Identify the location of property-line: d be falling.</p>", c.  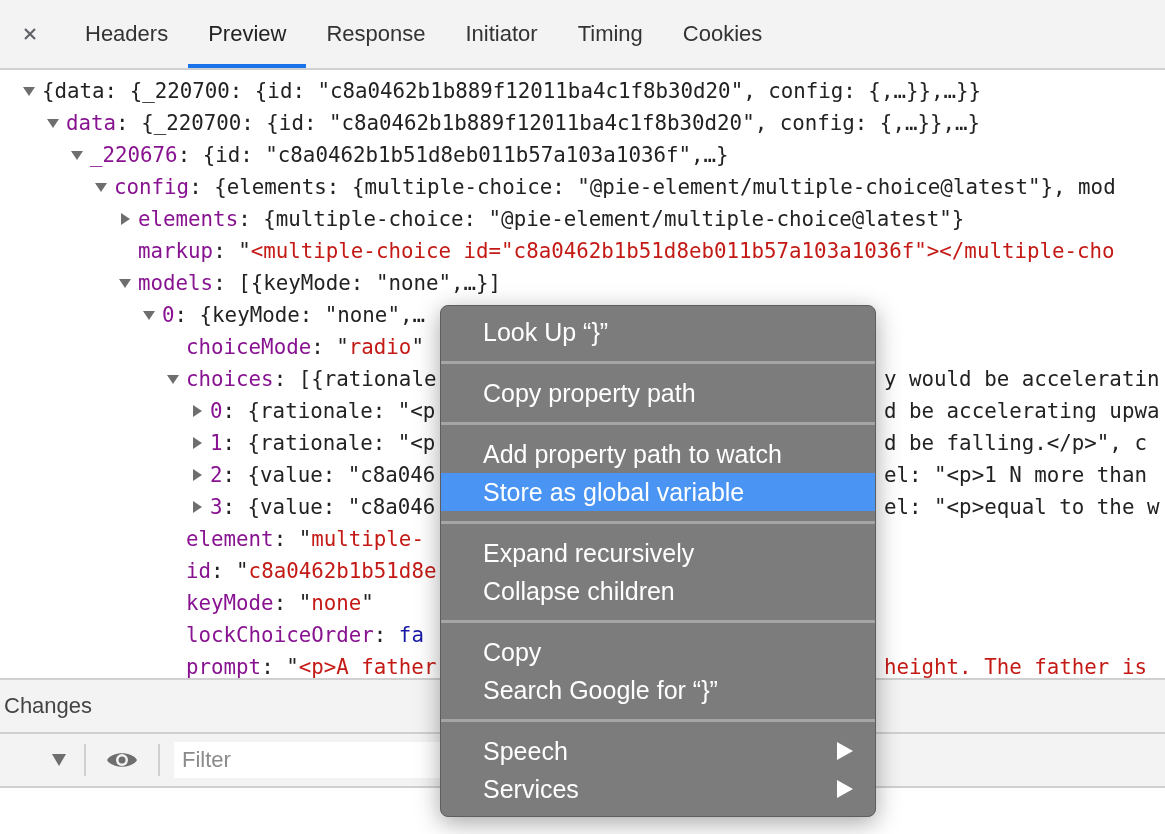
(1015, 443).